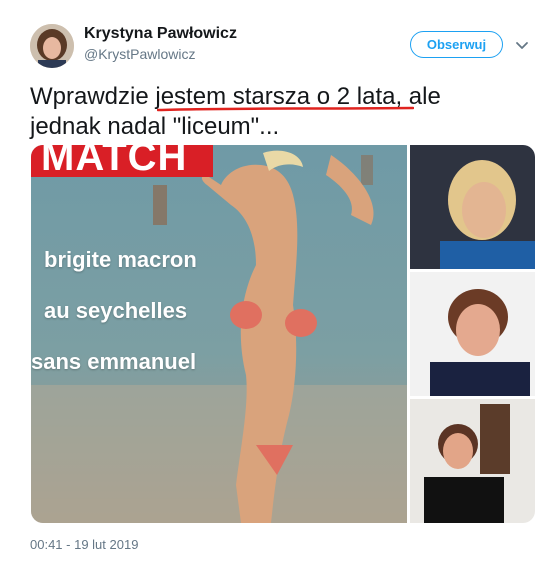 The image size is (560, 561). I want to click on red-underline-annotation, so click(285, 109).